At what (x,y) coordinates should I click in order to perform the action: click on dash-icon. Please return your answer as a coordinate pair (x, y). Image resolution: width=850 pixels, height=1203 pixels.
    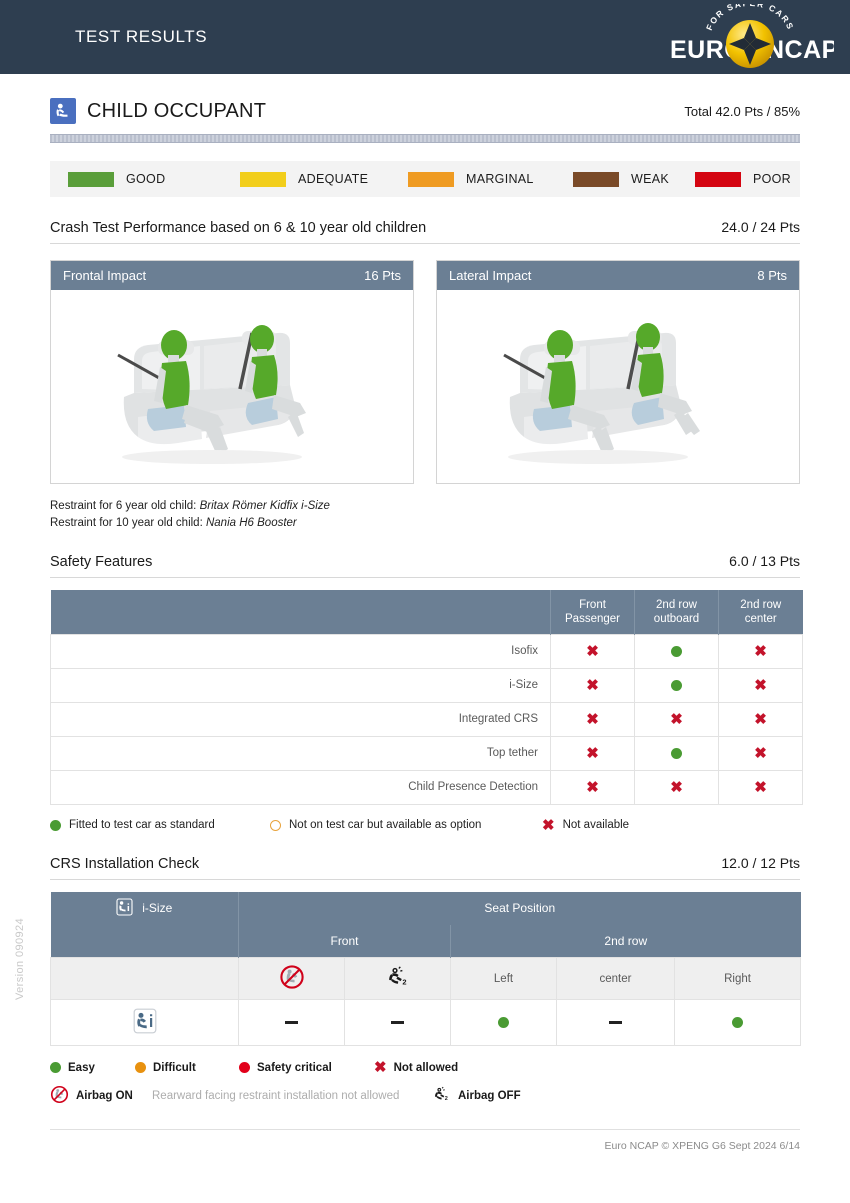
    Looking at the image, I should click on (615, 1023).